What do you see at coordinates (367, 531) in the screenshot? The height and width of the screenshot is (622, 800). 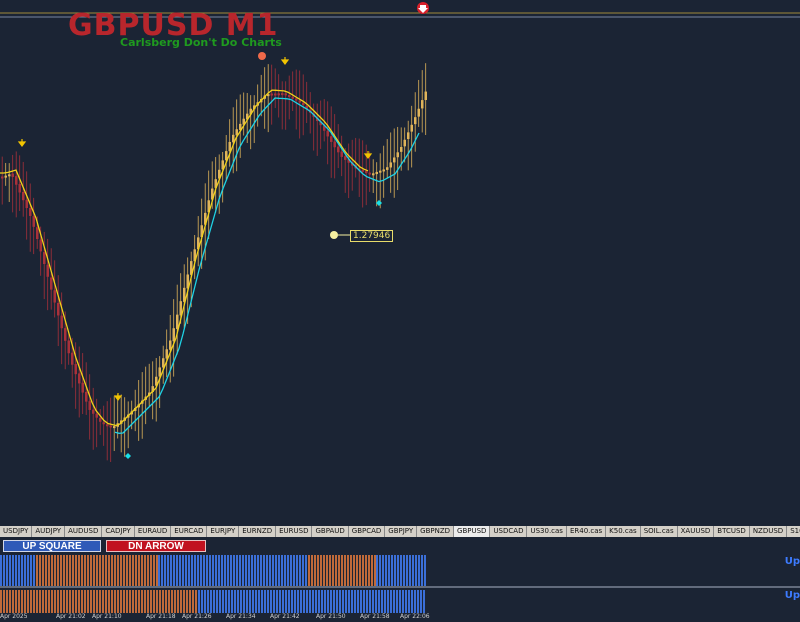 I see `symbol-tab-gbpcad: GBPCAD` at bounding box center [367, 531].